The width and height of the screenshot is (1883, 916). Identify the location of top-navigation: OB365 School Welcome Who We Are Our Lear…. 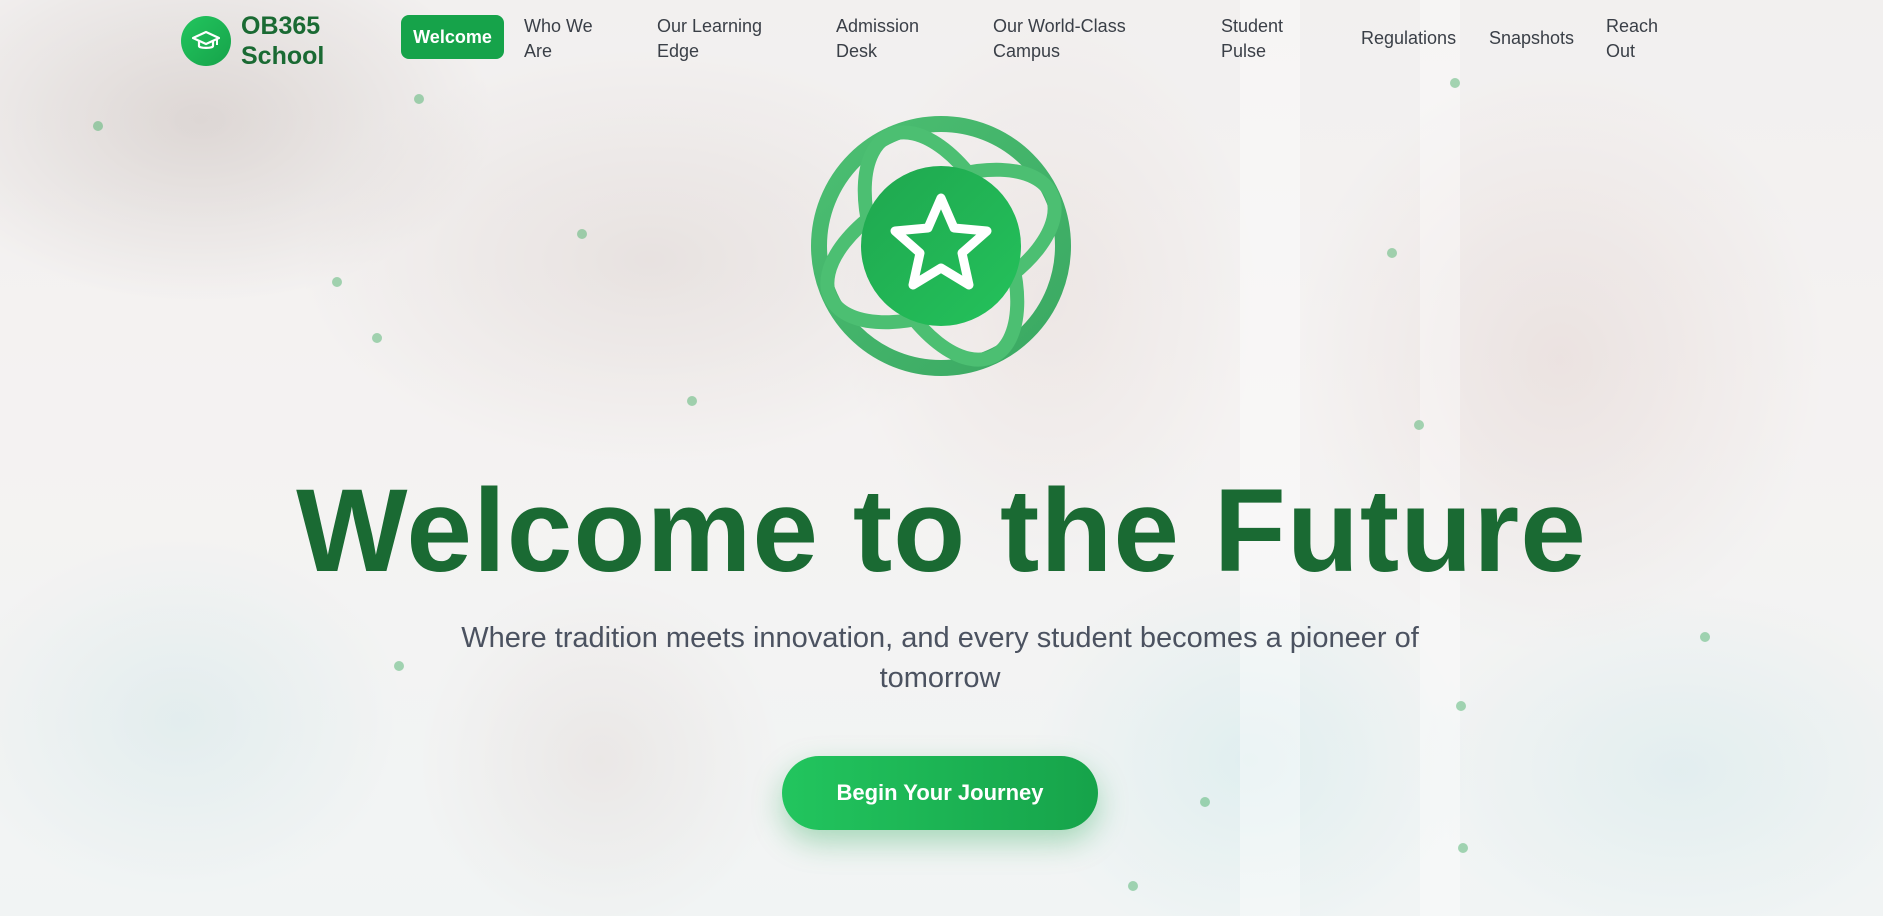
(941, 39).